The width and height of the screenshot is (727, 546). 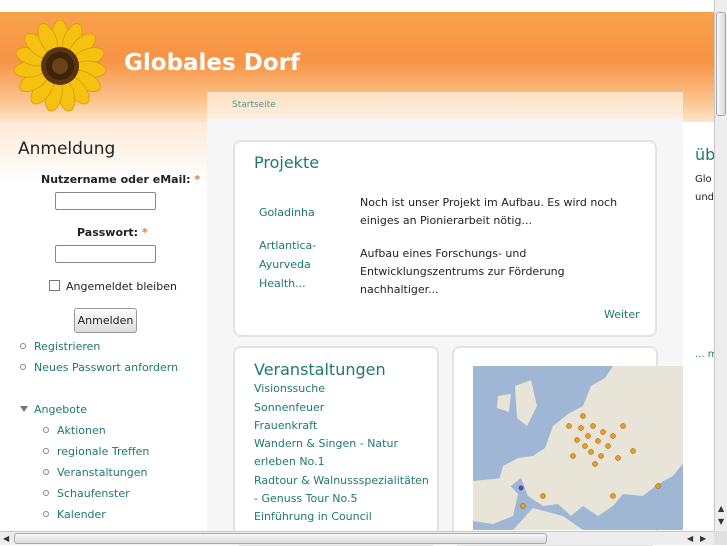 I want to click on breadcrumb: Startseite, so click(x=445, y=105).